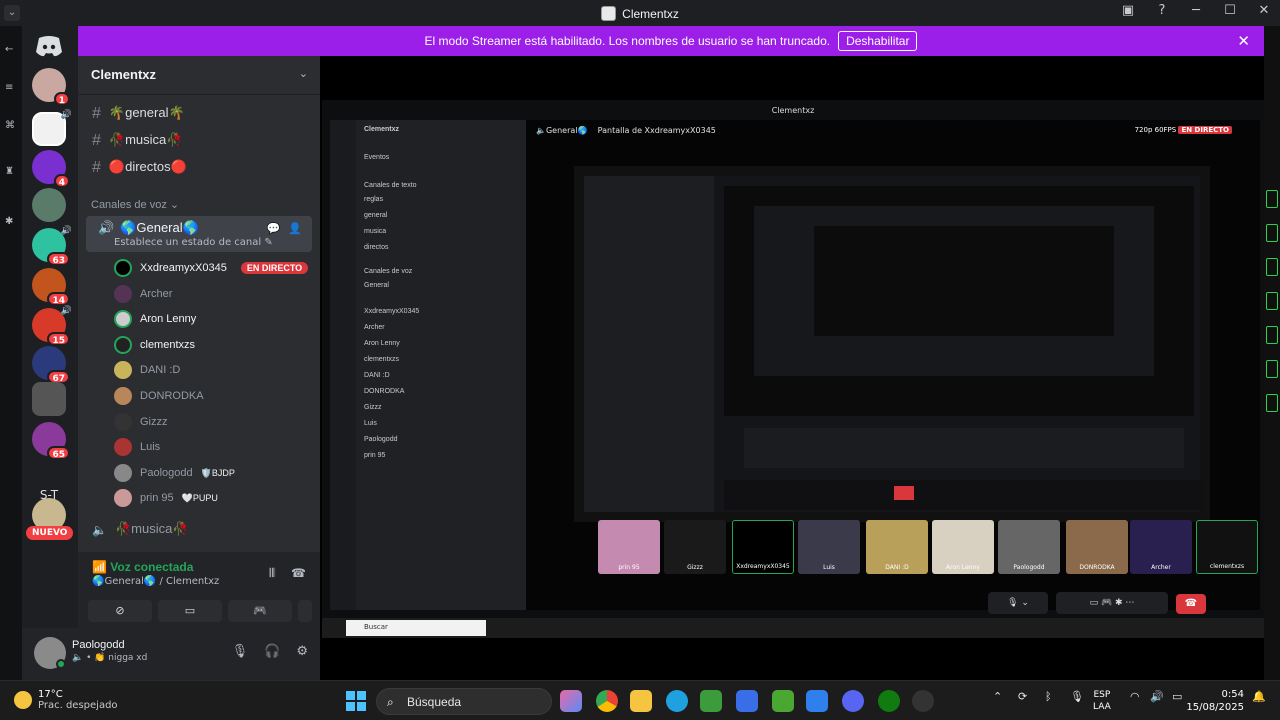 This screenshot has width=1280, height=720. What do you see at coordinates (9, 171) in the screenshot?
I see `trophy-icon: ♜` at bounding box center [9, 171].